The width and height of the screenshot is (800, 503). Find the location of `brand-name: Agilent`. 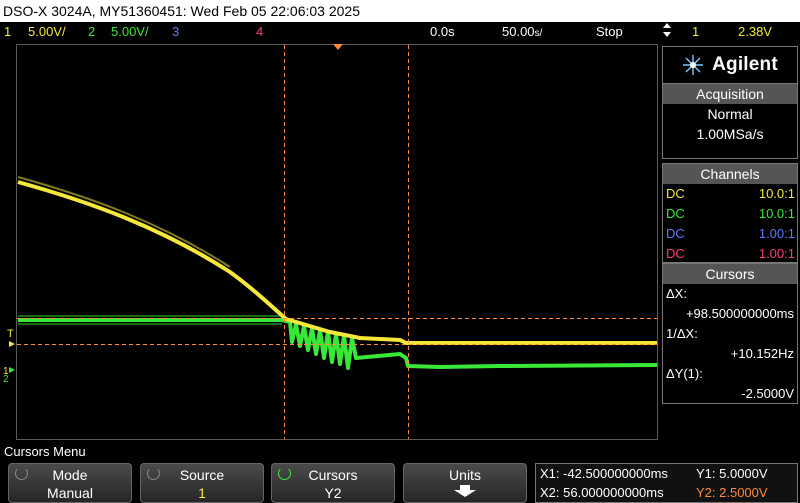

brand-name: Agilent is located at coordinates (745, 64).